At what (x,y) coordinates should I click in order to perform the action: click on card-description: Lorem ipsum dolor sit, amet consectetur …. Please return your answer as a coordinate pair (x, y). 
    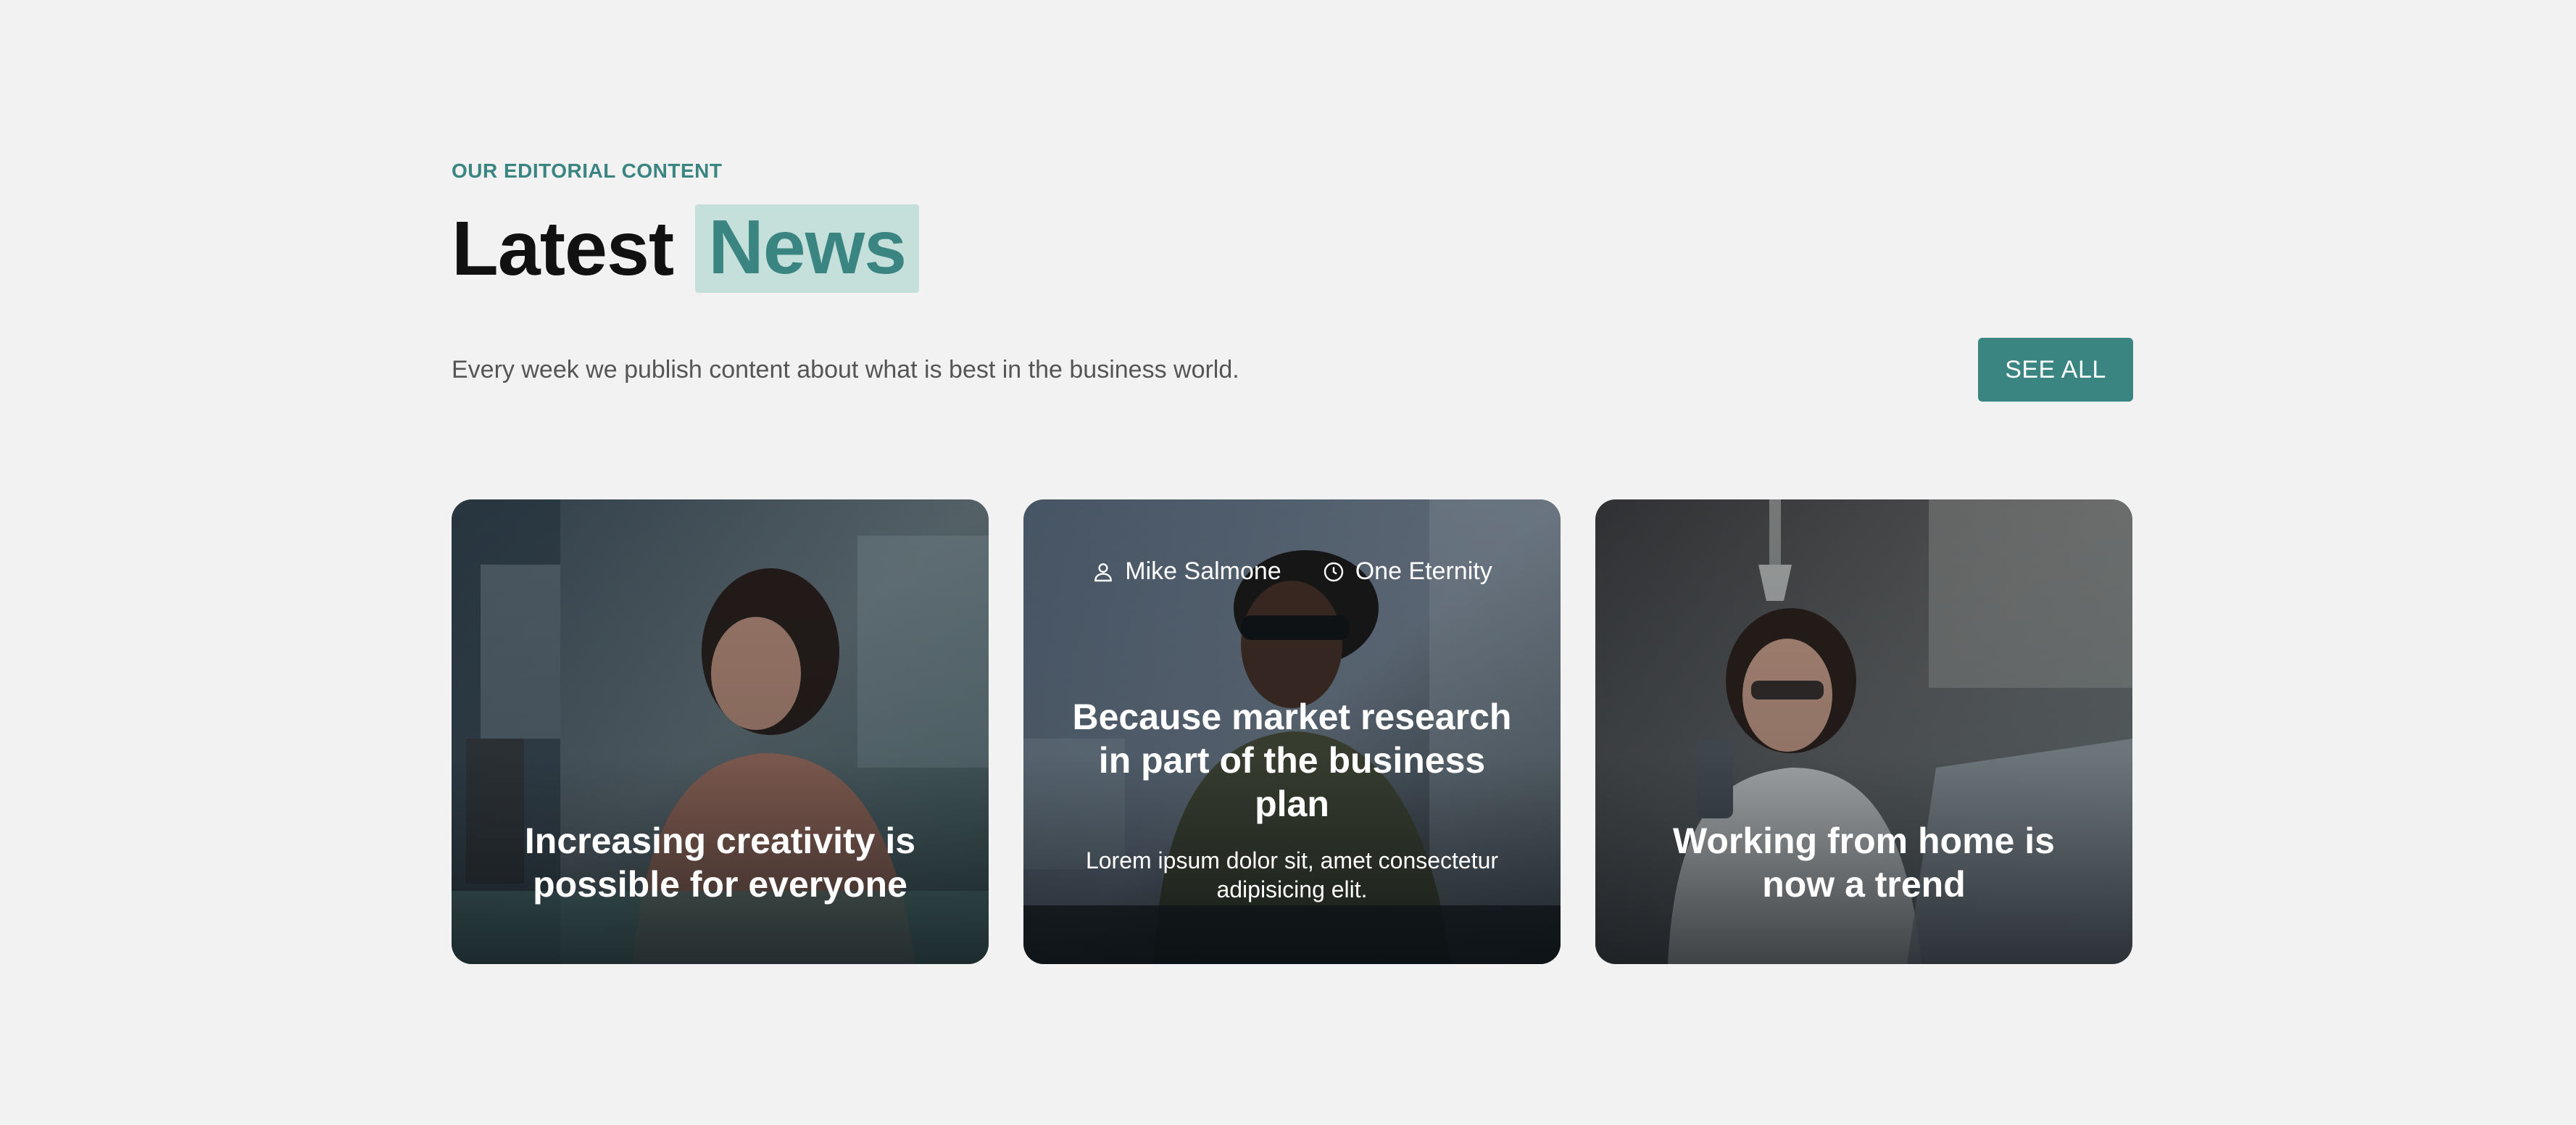
    Looking at the image, I should click on (1292, 875).